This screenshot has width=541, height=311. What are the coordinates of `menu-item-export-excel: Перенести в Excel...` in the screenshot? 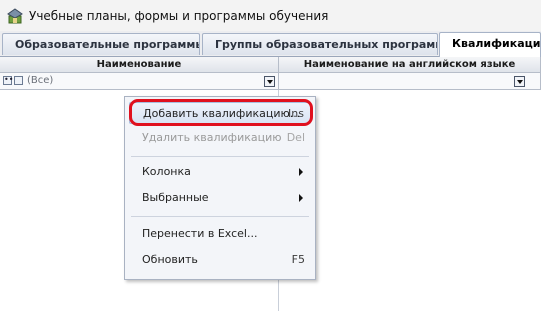 It's located at (220, 234).